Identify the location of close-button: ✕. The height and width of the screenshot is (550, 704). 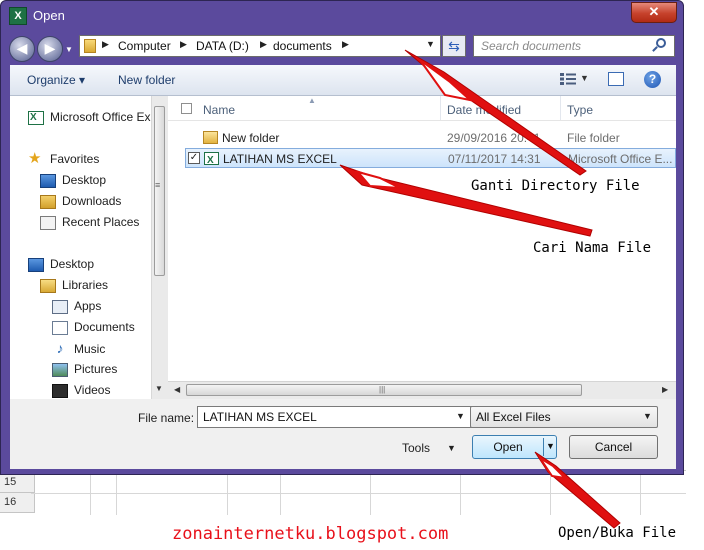
(654, 12).